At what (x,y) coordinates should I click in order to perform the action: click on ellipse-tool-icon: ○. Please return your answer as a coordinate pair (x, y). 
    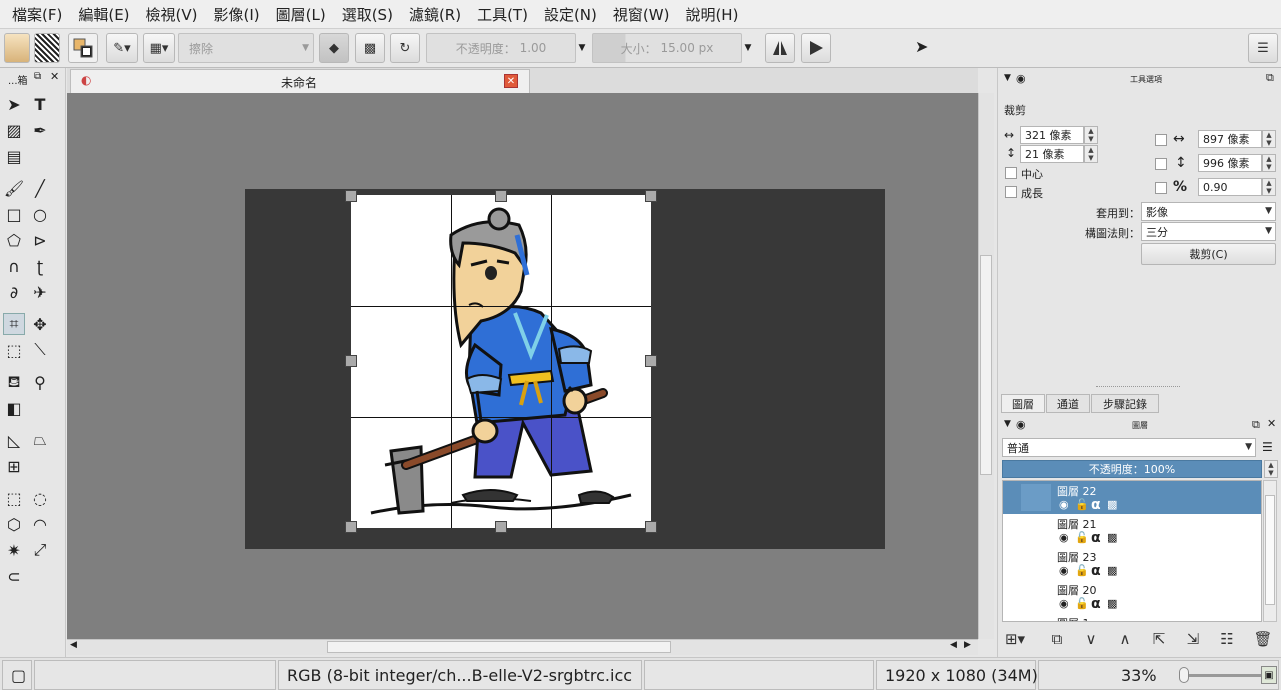
    Looking at the image, I should click on (40, 214).